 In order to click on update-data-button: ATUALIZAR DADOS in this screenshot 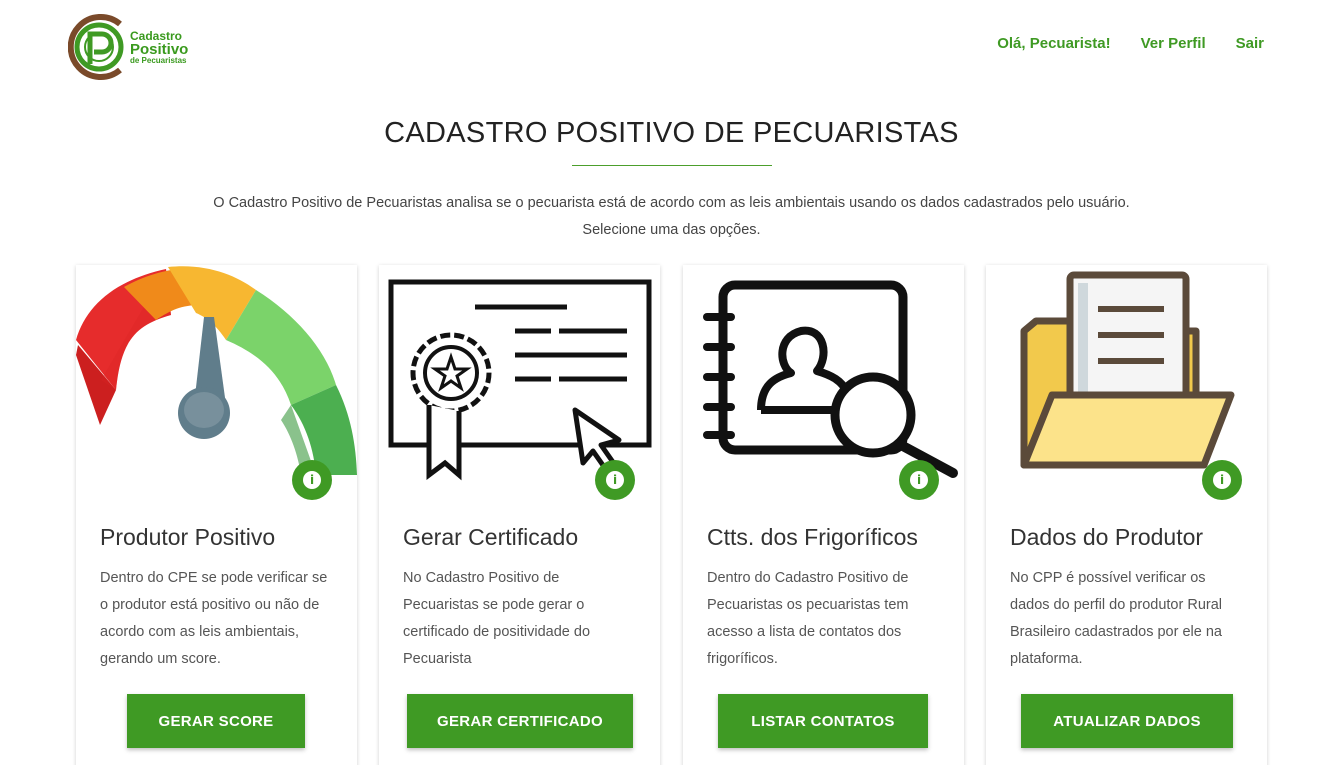, I will do `click(1127, 721)`.